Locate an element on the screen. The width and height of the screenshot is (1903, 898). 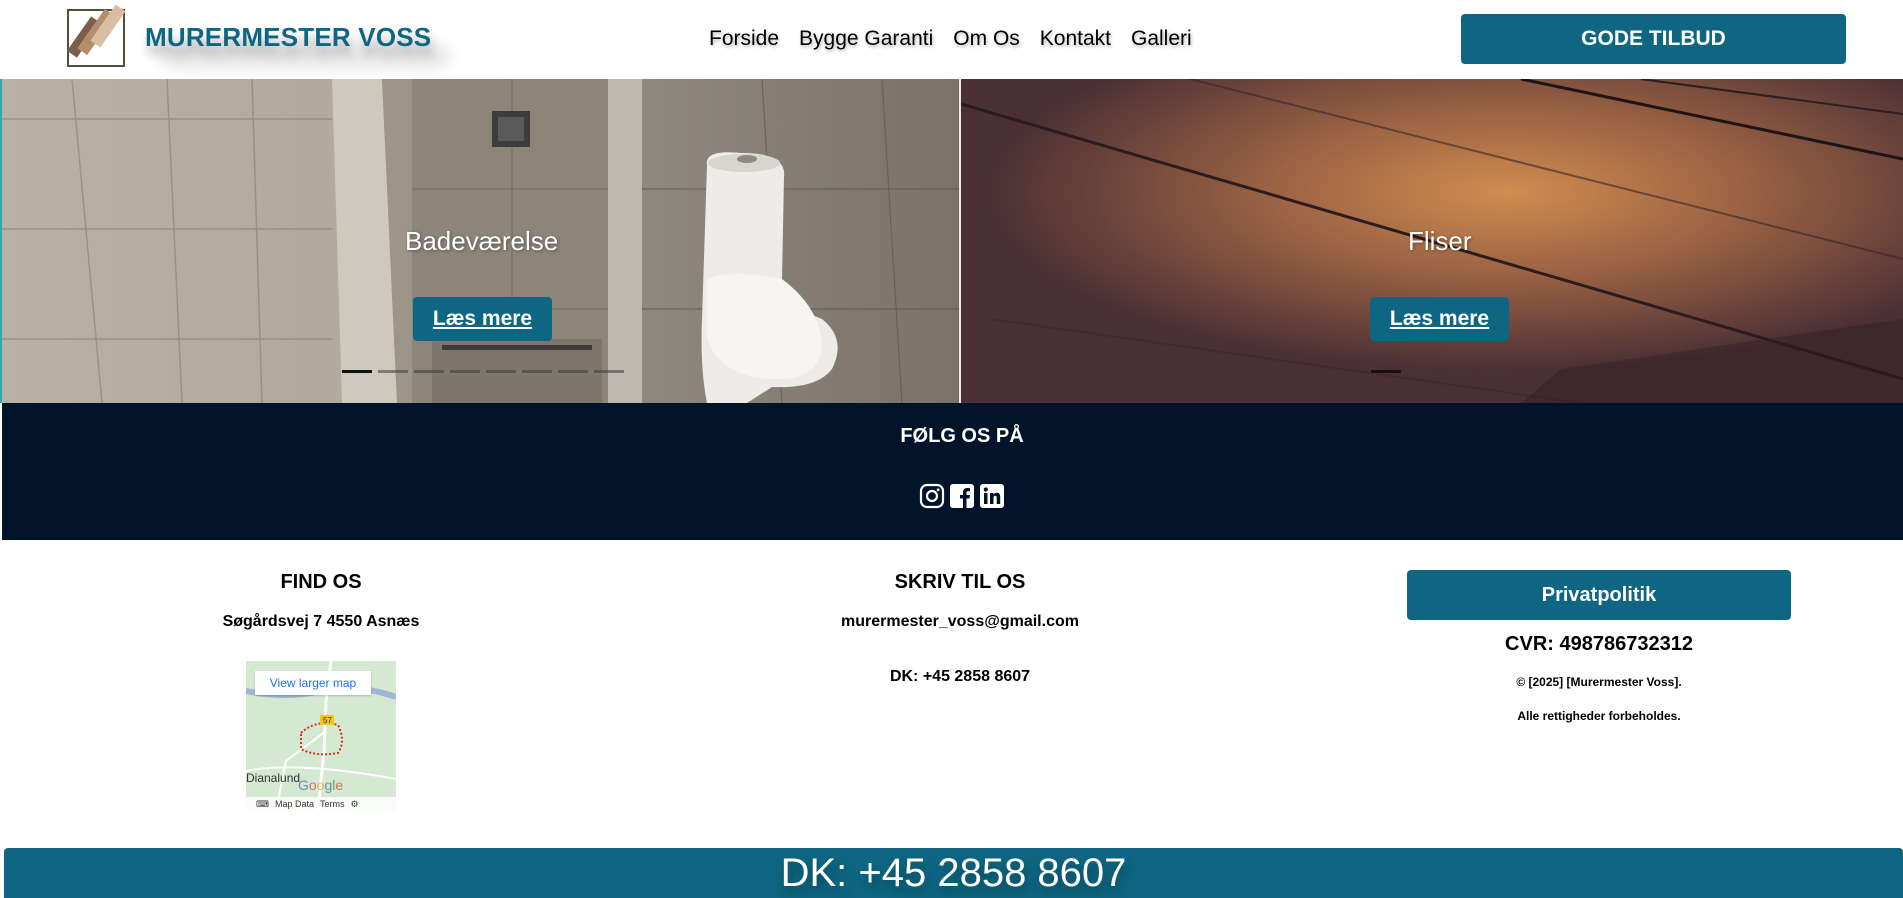
social-icons is located at coordinates (962, 496).